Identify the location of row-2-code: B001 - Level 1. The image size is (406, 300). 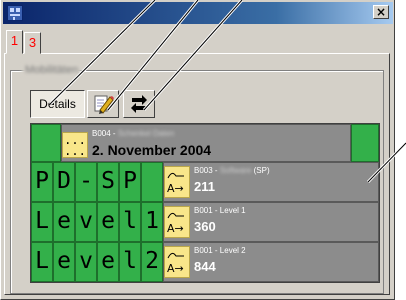
(220, 210).